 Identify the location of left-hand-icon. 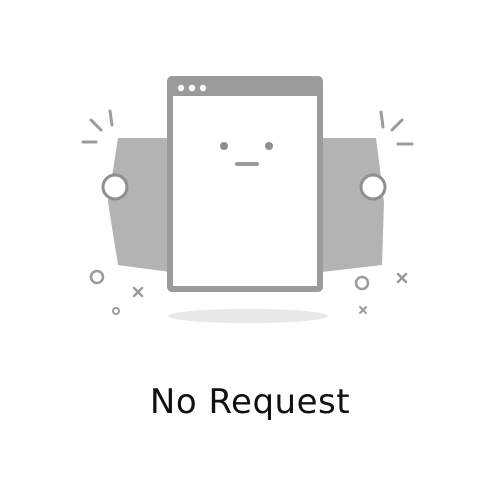
(135, 205).